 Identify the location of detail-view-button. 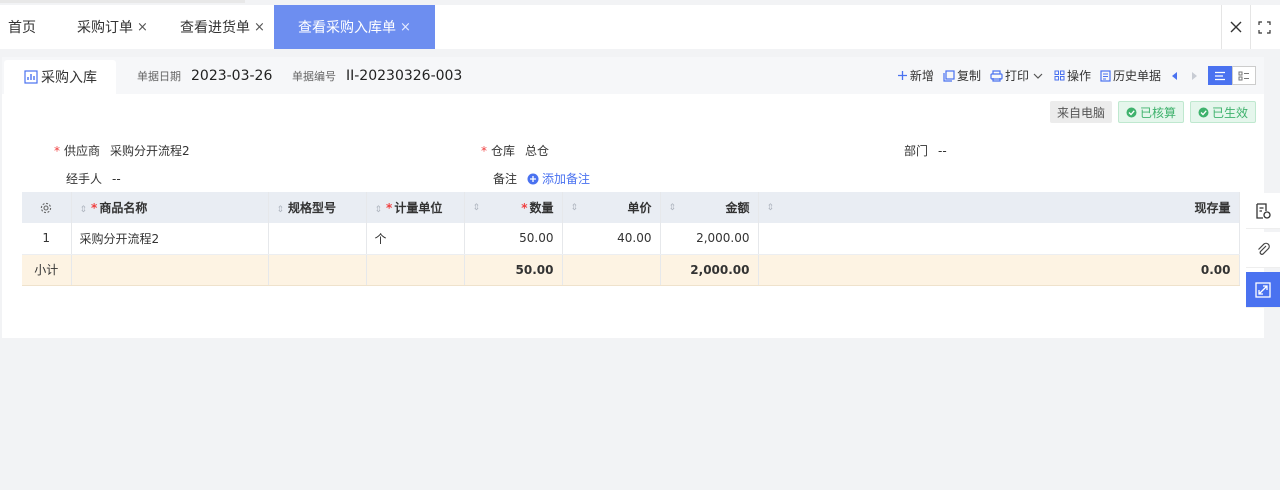
(1244, 75).